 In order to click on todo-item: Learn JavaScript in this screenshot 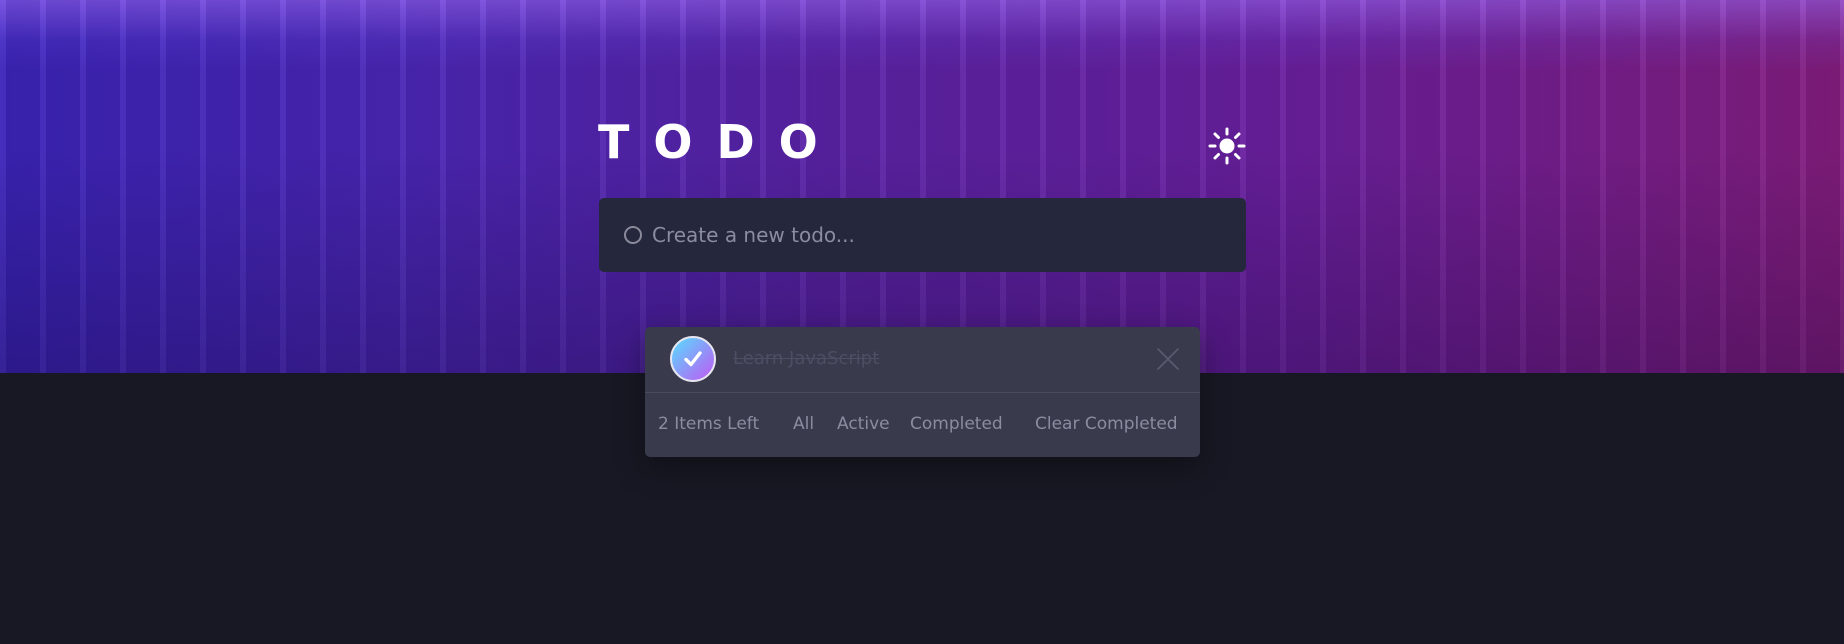, I will do `click(922, 360)`.